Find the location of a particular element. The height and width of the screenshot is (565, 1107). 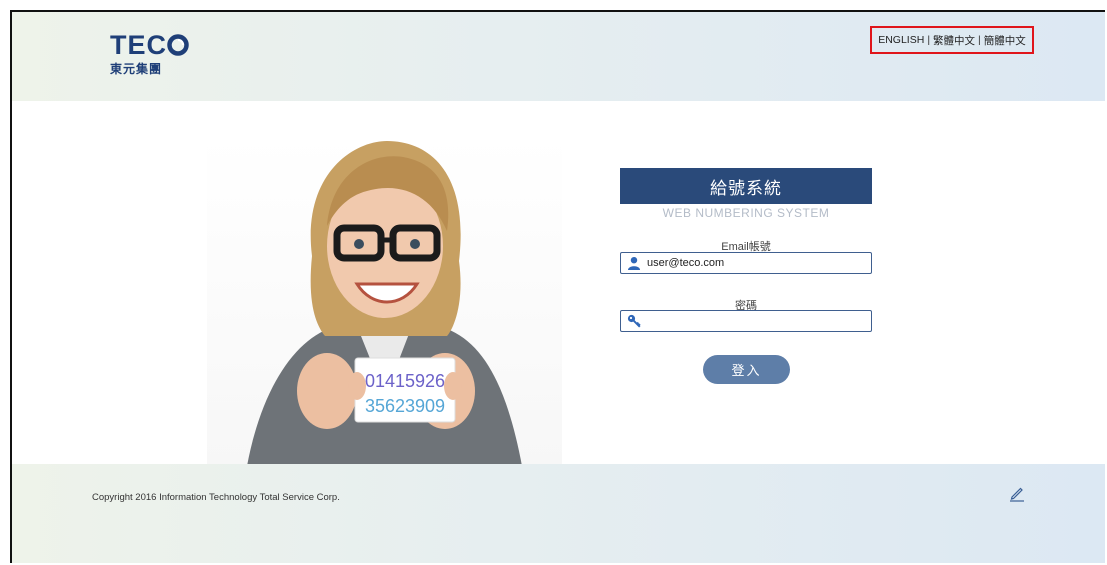

teco-logo: TEC 東元集團 is located at coordinates (149, 54).